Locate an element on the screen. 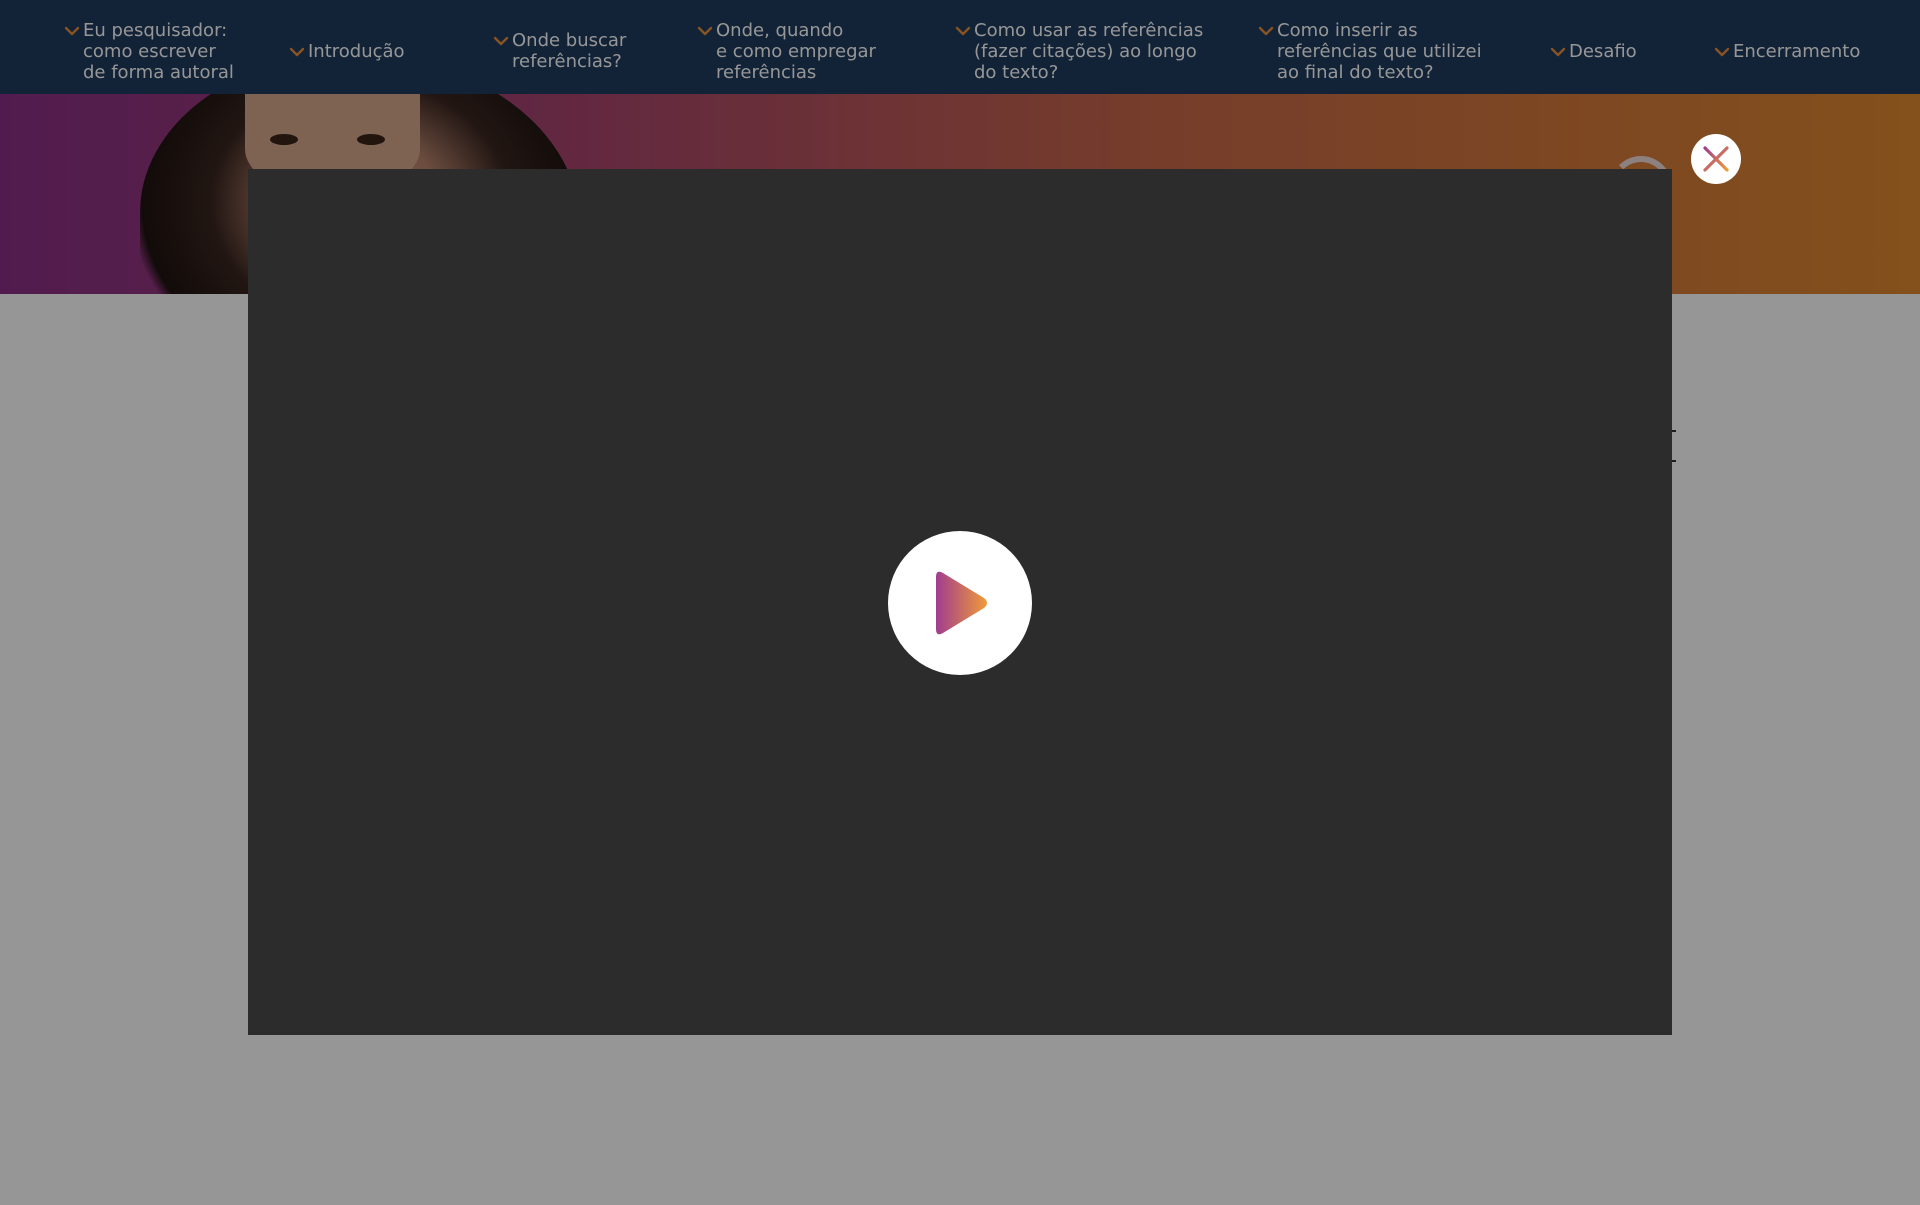 This screenshot has height=1205, width=1920. close-icon is located at coordinates (1716, 159).